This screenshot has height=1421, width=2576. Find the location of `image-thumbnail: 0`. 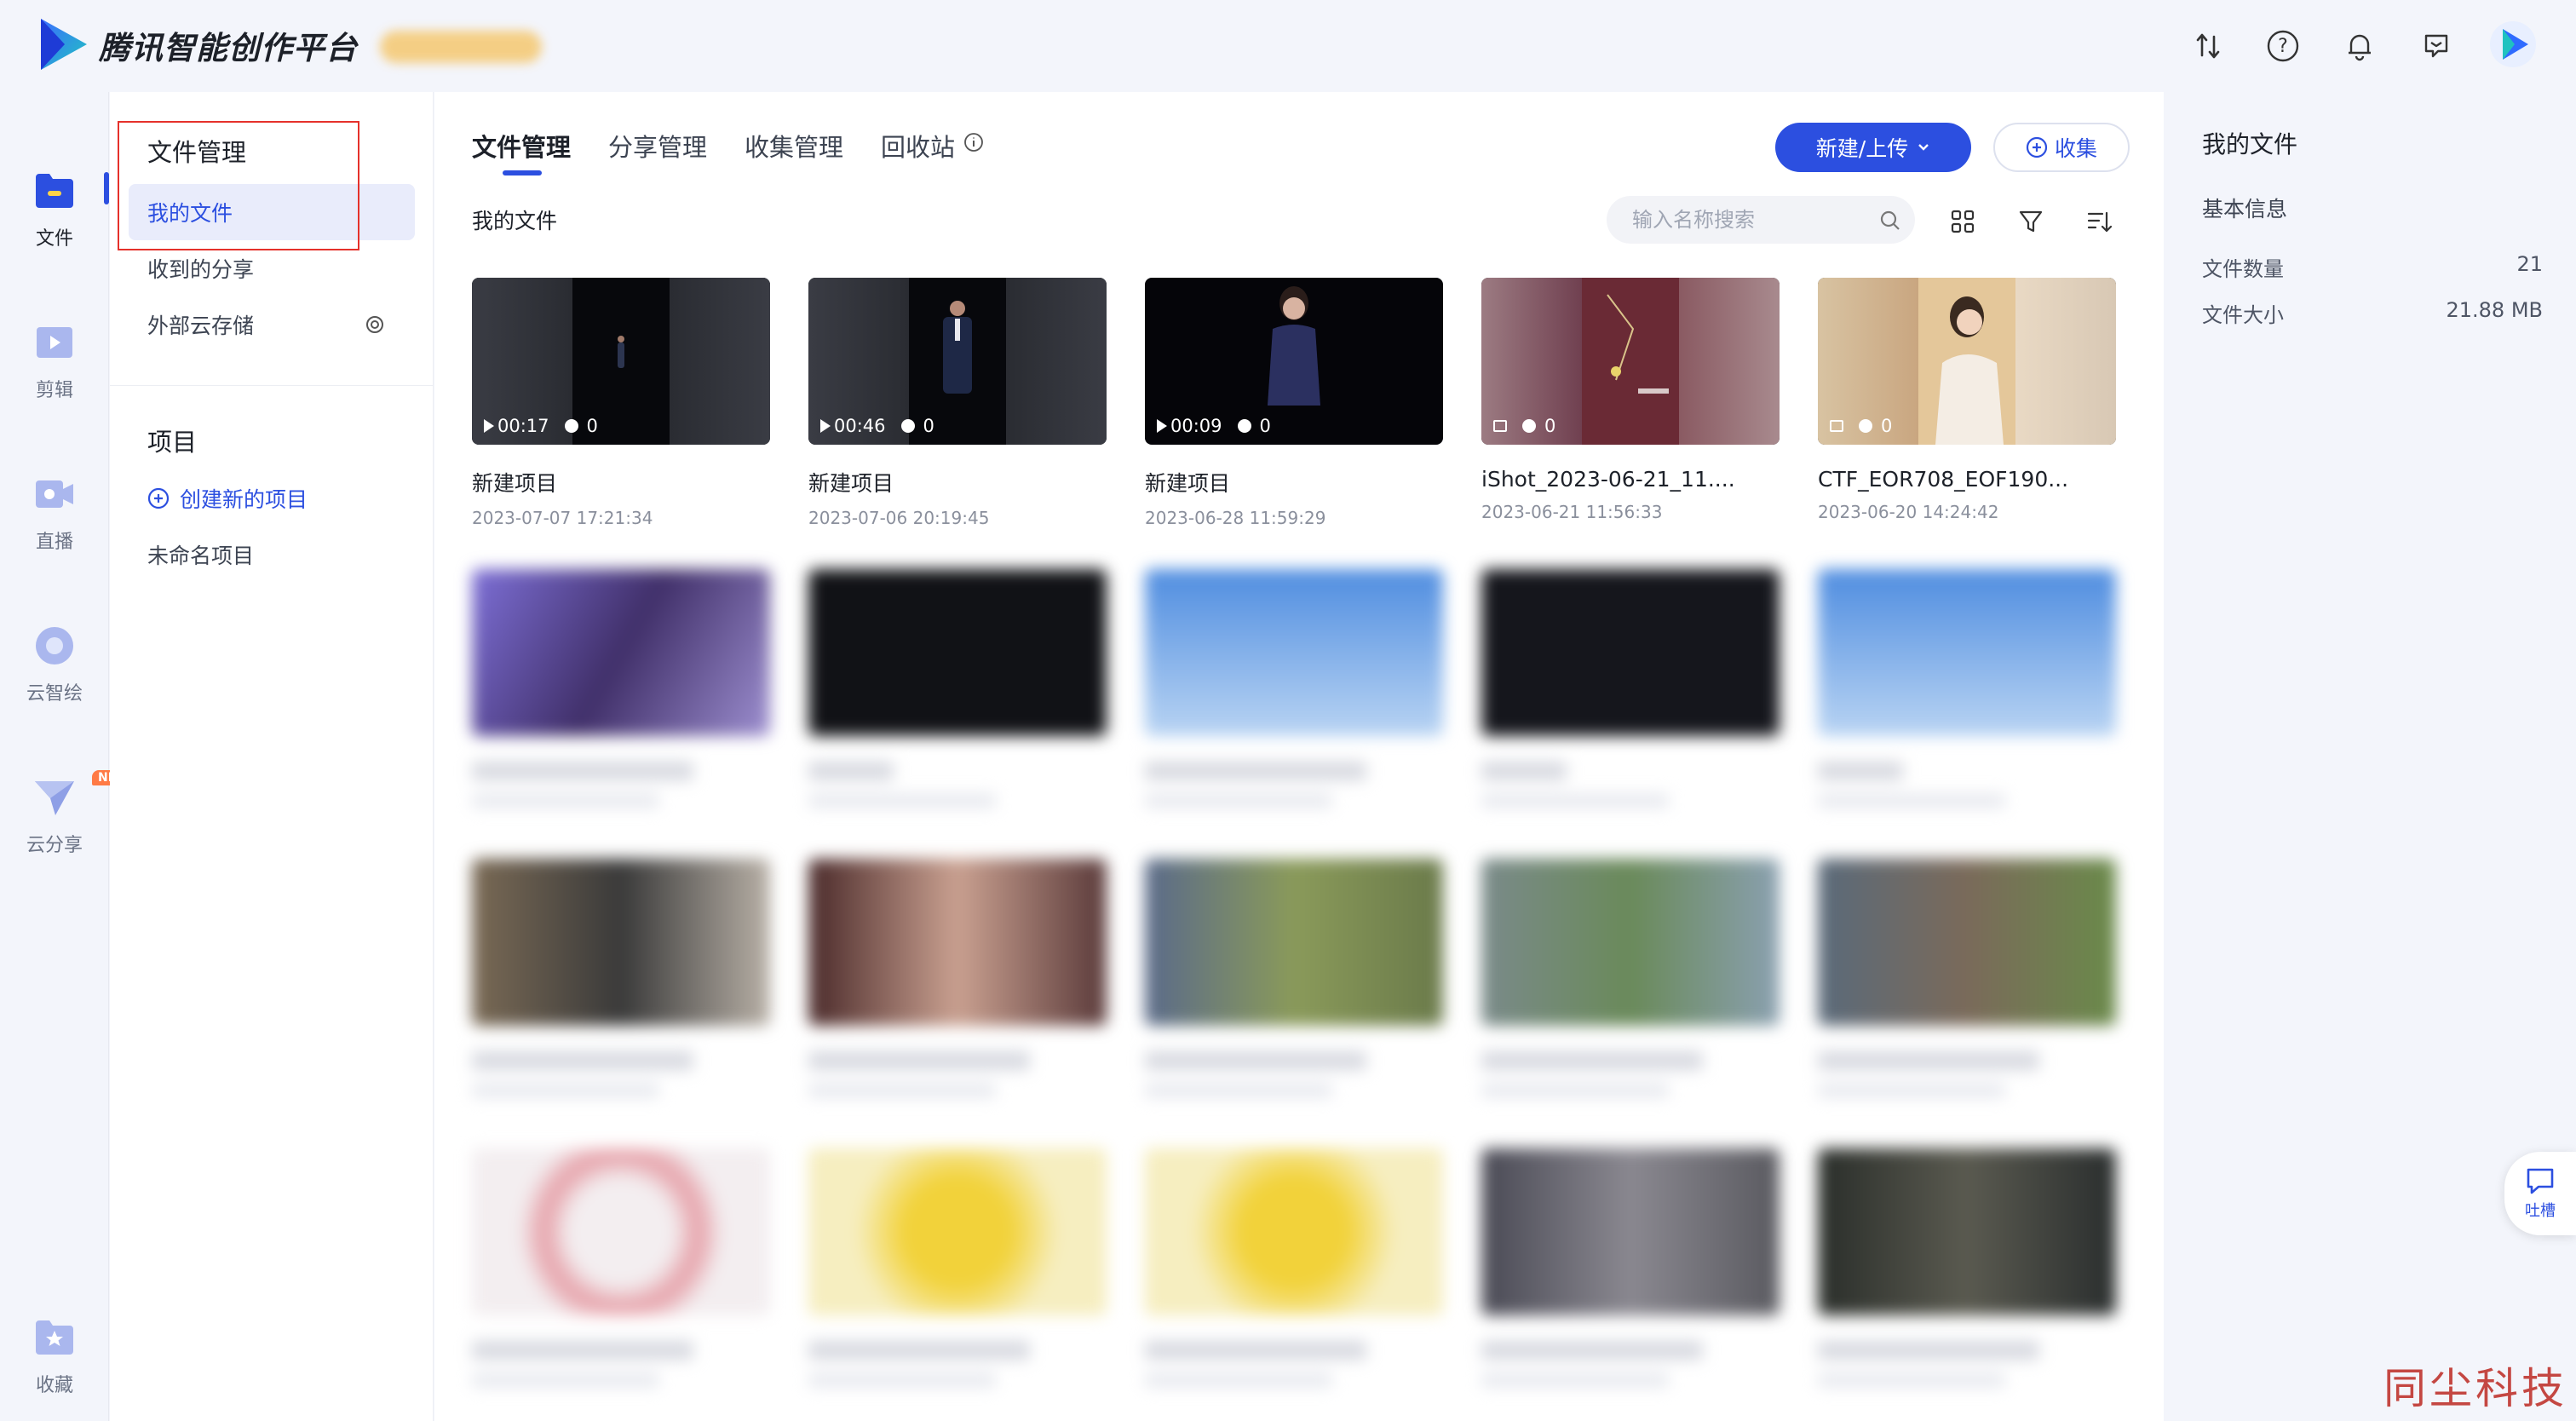

image-thumbnail: 0 is located at coordinates (1967, 362).